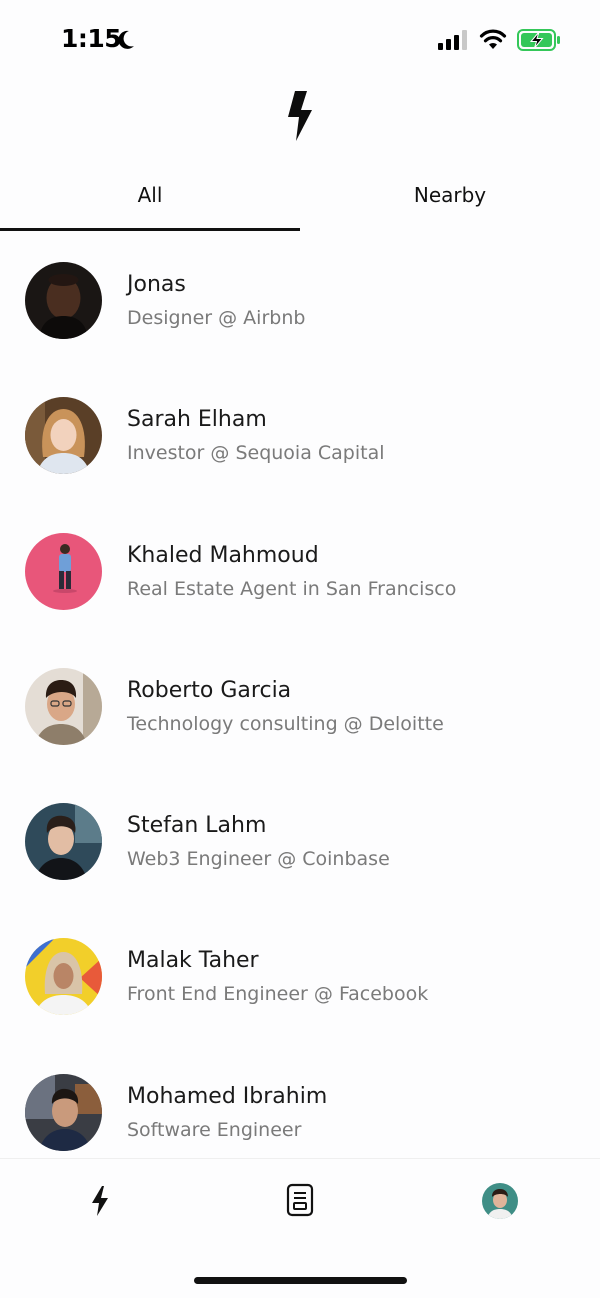 The width and height of the screenshot is (600, 1298). Describe the element at coordinates (197, 420) in the screenshot. I see `person-name: Sarah Elham` at that location.